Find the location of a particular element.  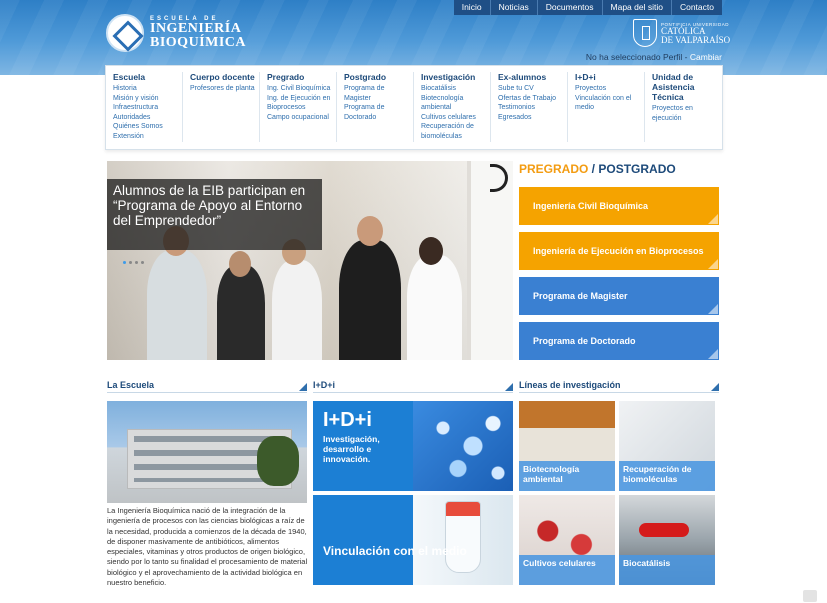

menu-item: Misión y visión is located at coordinates (147, 99).